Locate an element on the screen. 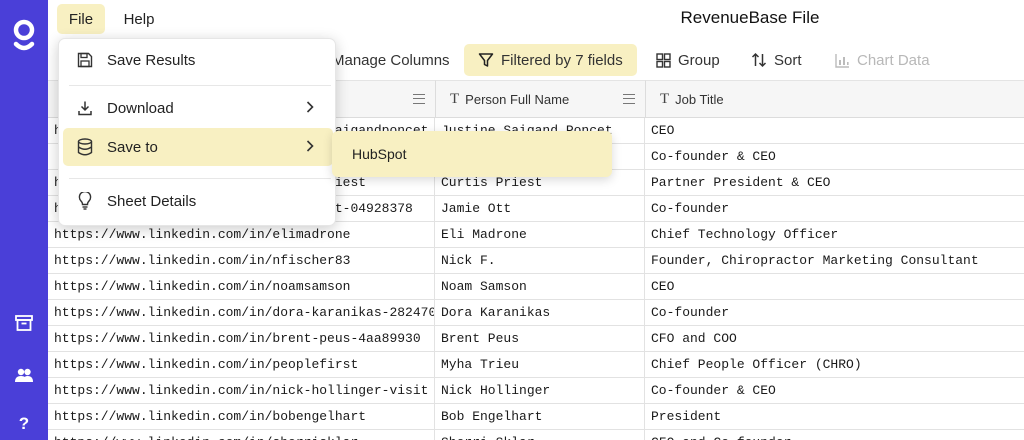 The height and width of the screenshot is (440, 1024). column-header-job-title: T Job Title is located at coordinates (834, 99).